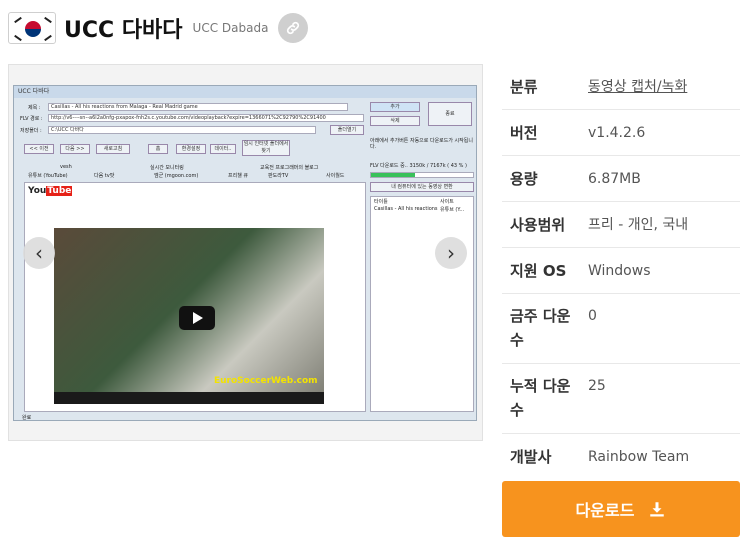 The image size is (750, 546). I want to click on download-status: FLV 다운로드 중.. 3150k / 7167k ( 43 % ), so click(418, 166).